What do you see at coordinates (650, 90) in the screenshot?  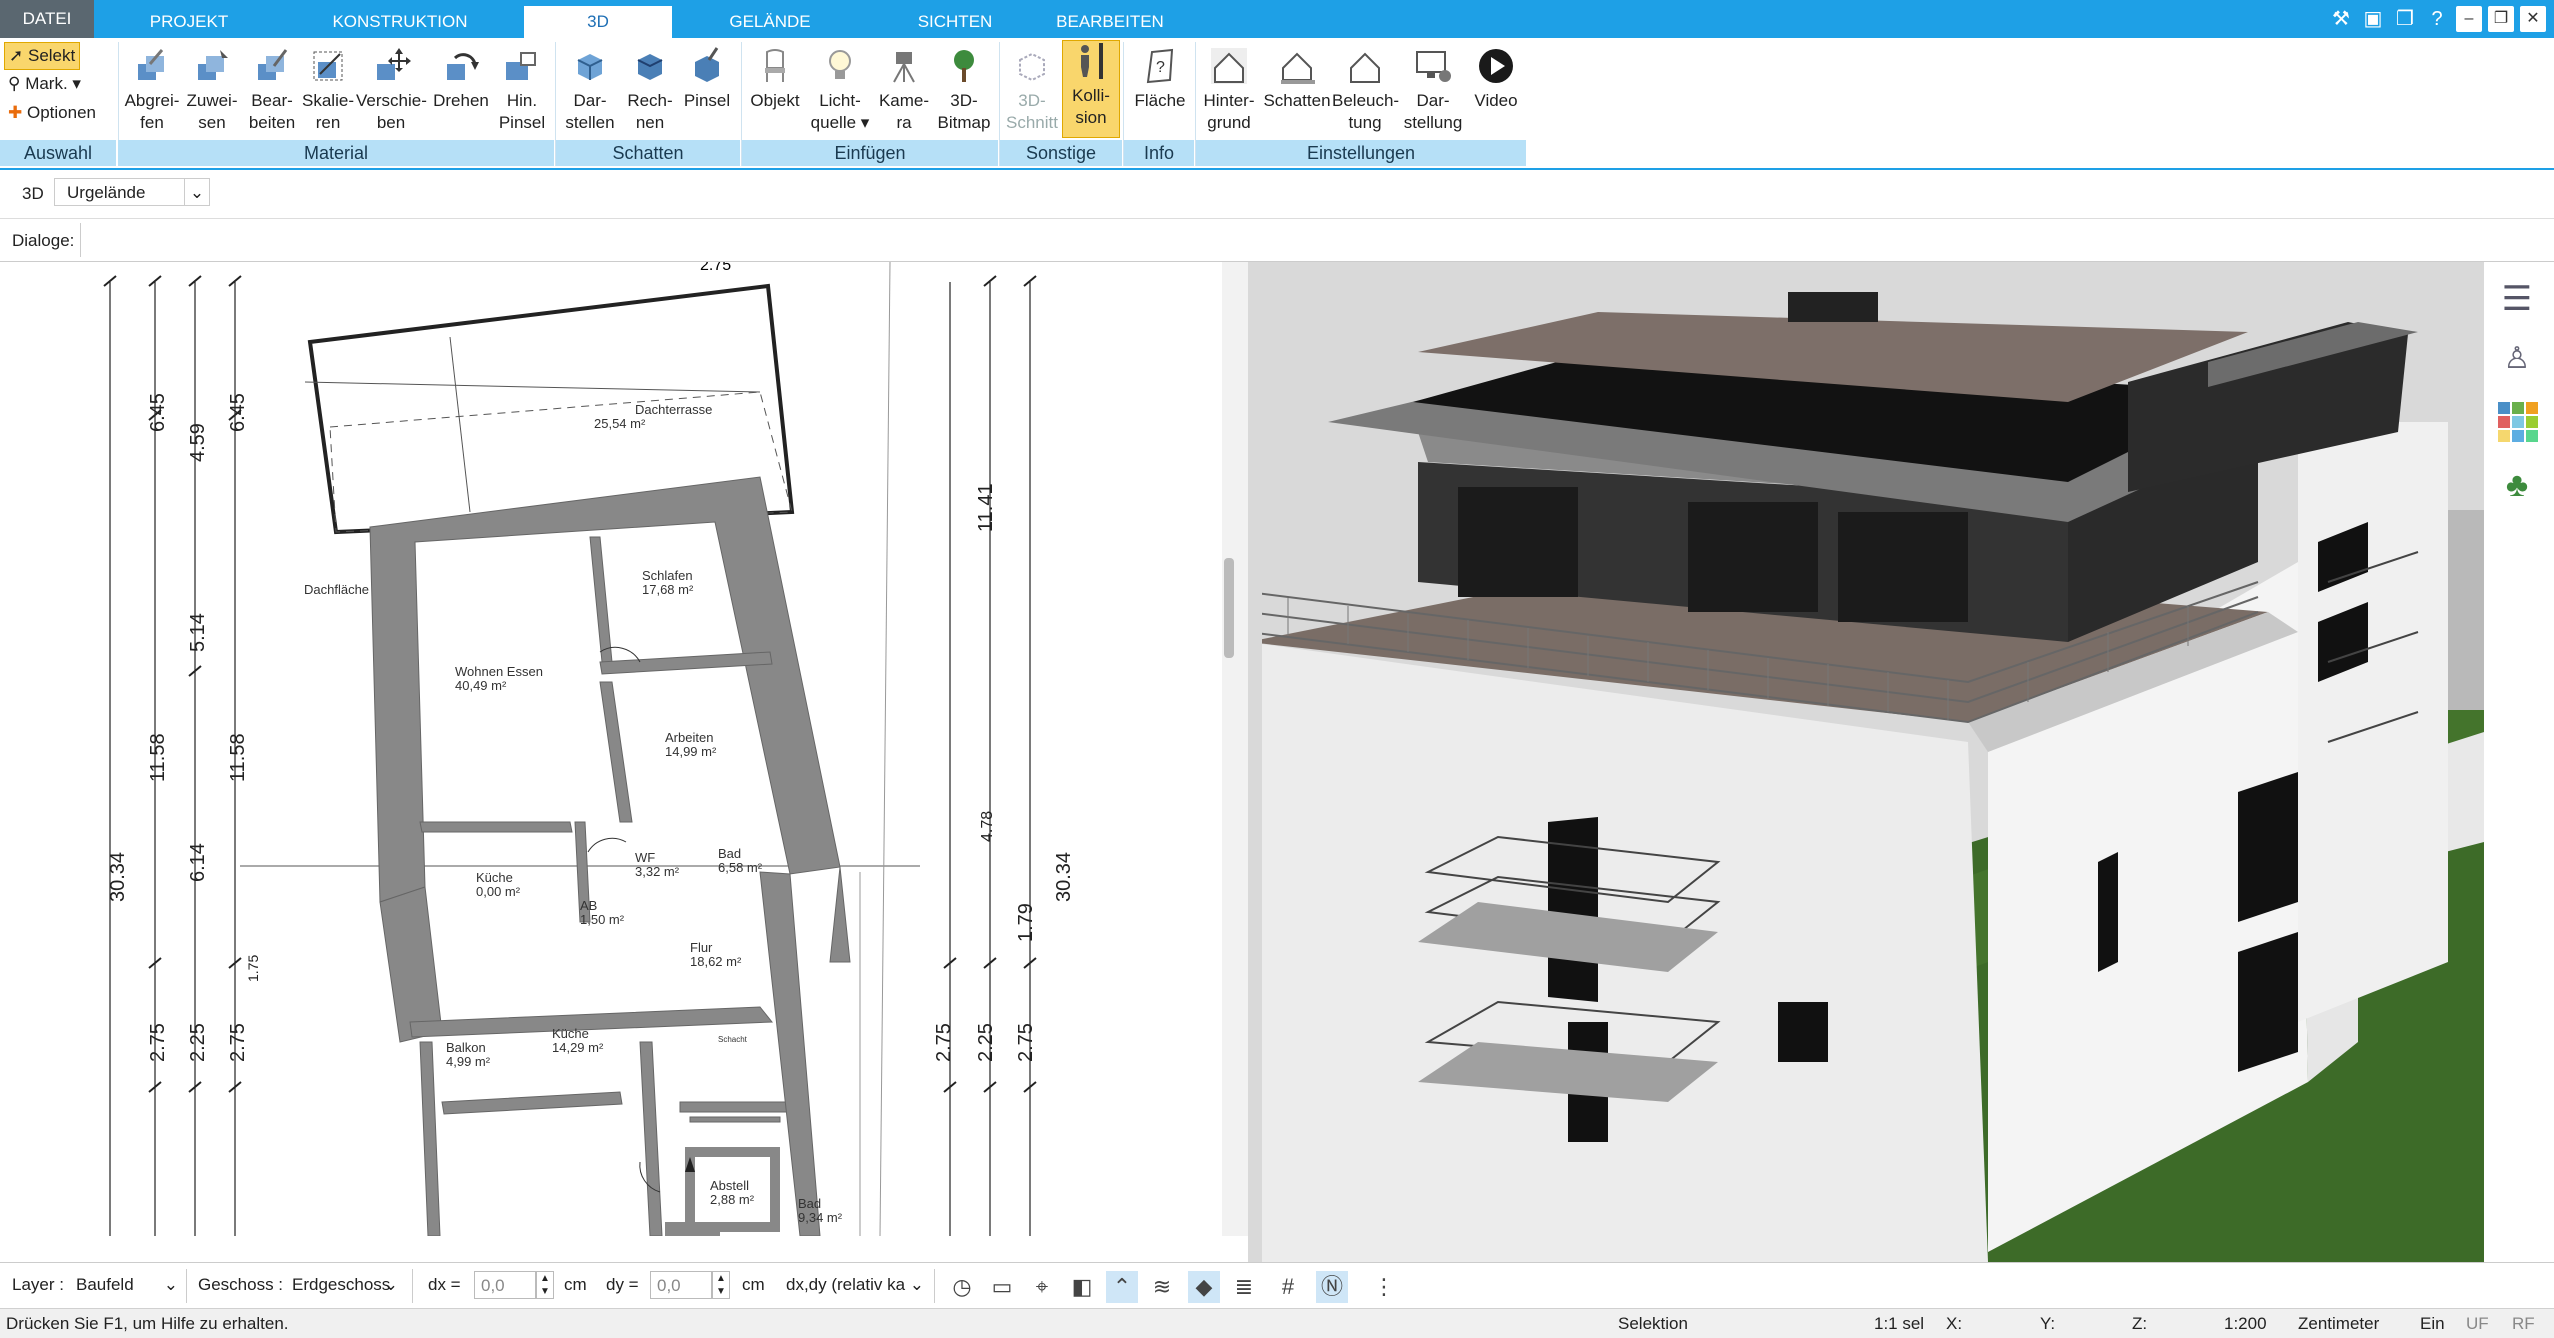 I see `shadow-calc-button: Rech-nen` at bounding box center [650, 90].